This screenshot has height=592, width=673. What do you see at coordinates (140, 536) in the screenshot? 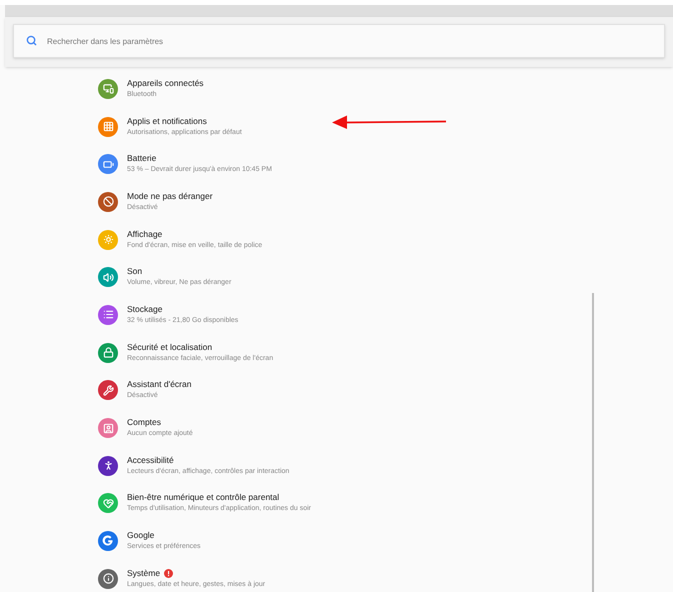
I see `item-title: Google` at bounding box center [140, 536].